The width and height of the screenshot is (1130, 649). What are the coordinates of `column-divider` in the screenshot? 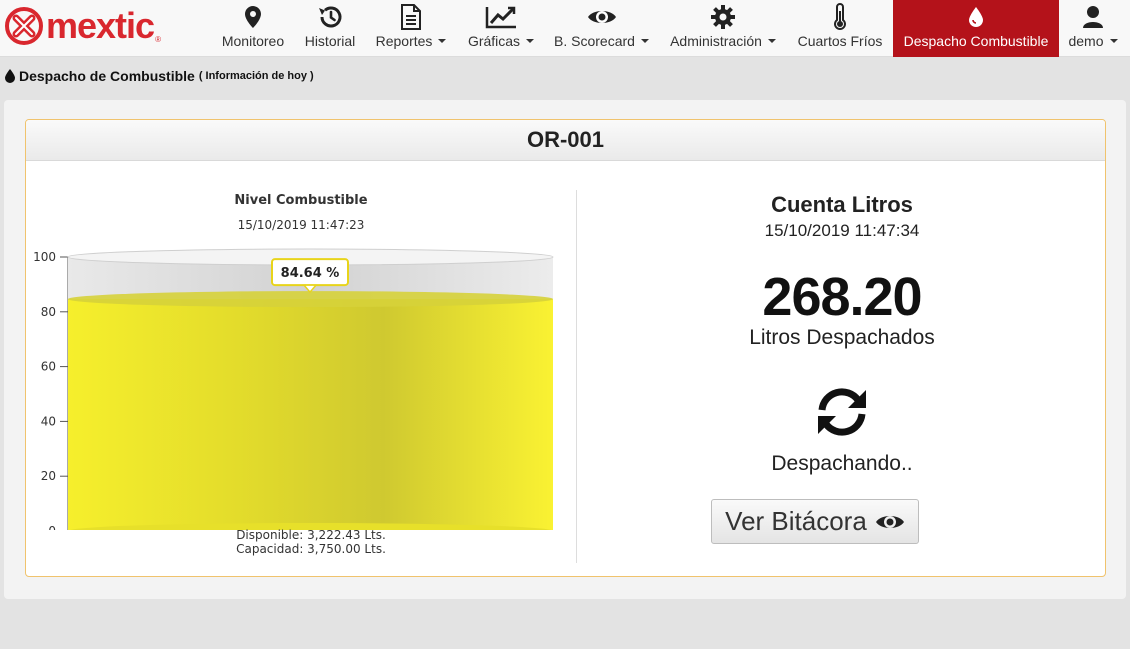 It's located at (576, 376).